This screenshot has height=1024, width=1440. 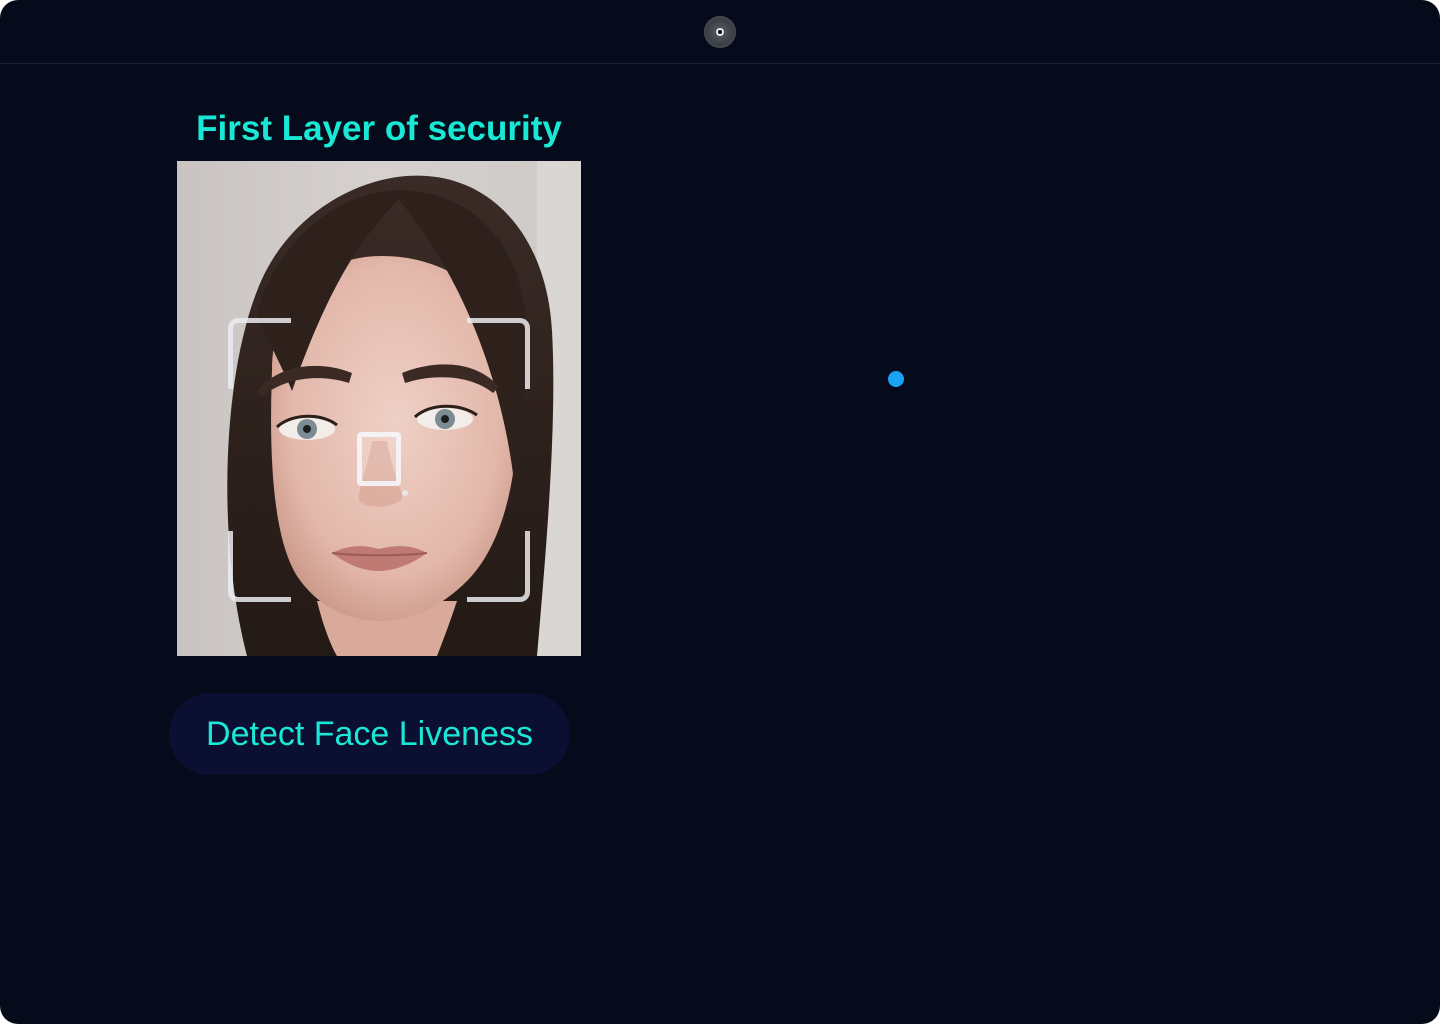 I want to click on scan-corner-top-left, so click(x=259, y=353).